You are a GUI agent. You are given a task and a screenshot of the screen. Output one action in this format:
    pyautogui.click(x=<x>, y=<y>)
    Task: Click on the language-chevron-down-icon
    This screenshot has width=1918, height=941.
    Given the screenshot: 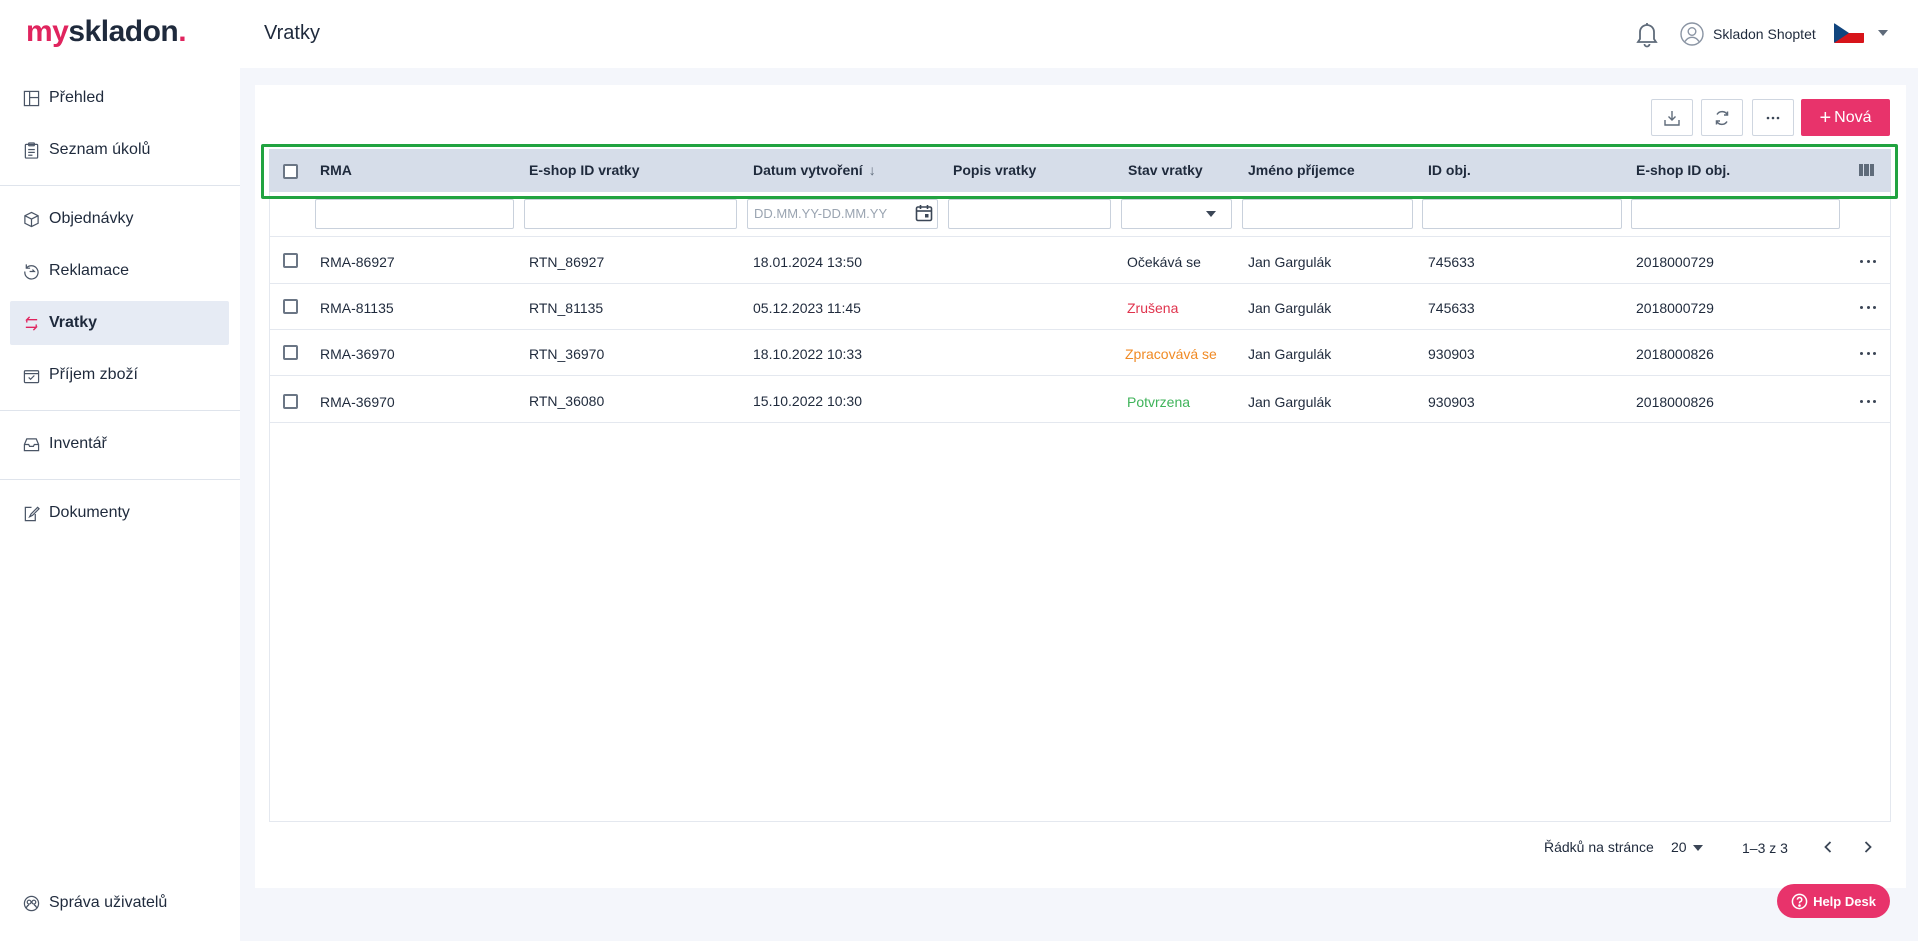 What is the action you would take?
    pyautogui.click(x=1883, y=33)
    